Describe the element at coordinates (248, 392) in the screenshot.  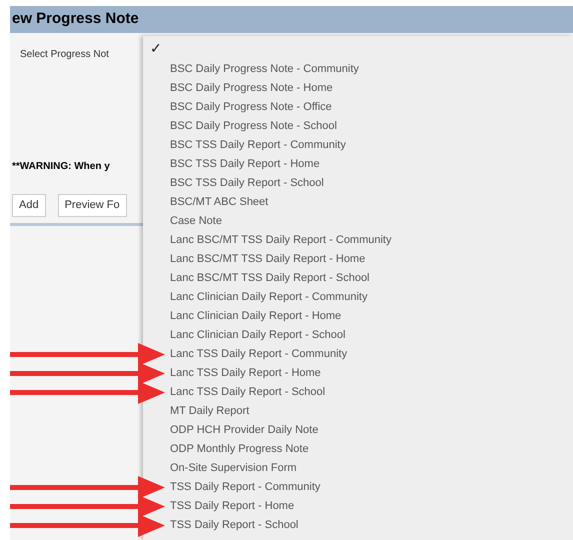
I see `dropdown-item: Lanc TSS Daily Report - School` at that location.